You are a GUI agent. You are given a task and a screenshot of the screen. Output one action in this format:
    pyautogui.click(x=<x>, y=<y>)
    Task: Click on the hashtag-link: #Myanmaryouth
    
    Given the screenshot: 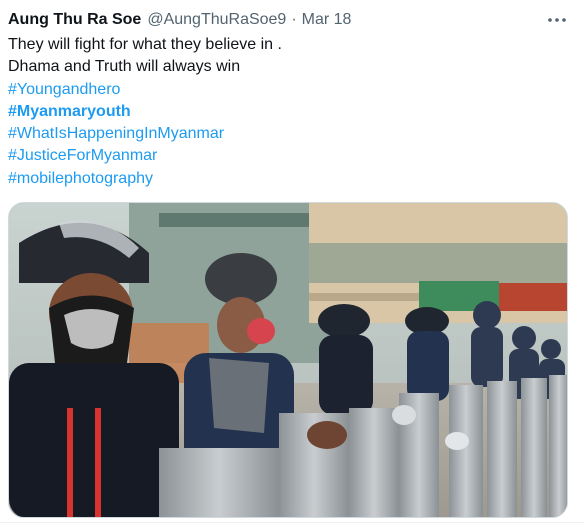 What is the action you would take?
    pyautogui.click(x=288, y=112)
    